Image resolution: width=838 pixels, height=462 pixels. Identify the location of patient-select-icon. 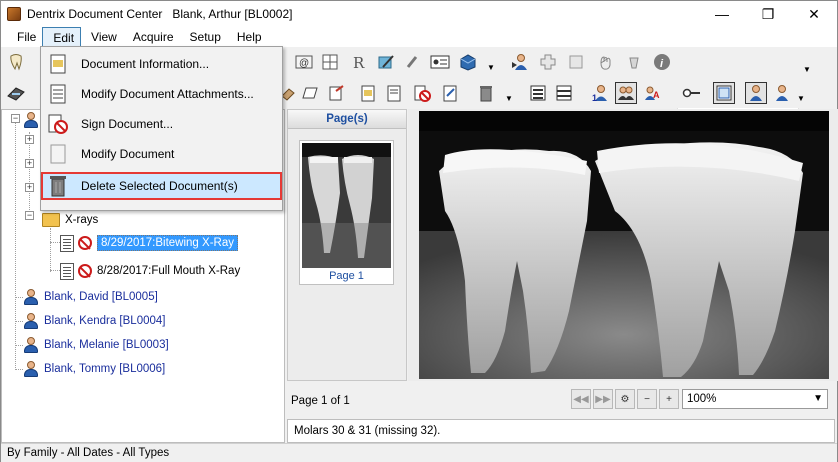
(520, 62).